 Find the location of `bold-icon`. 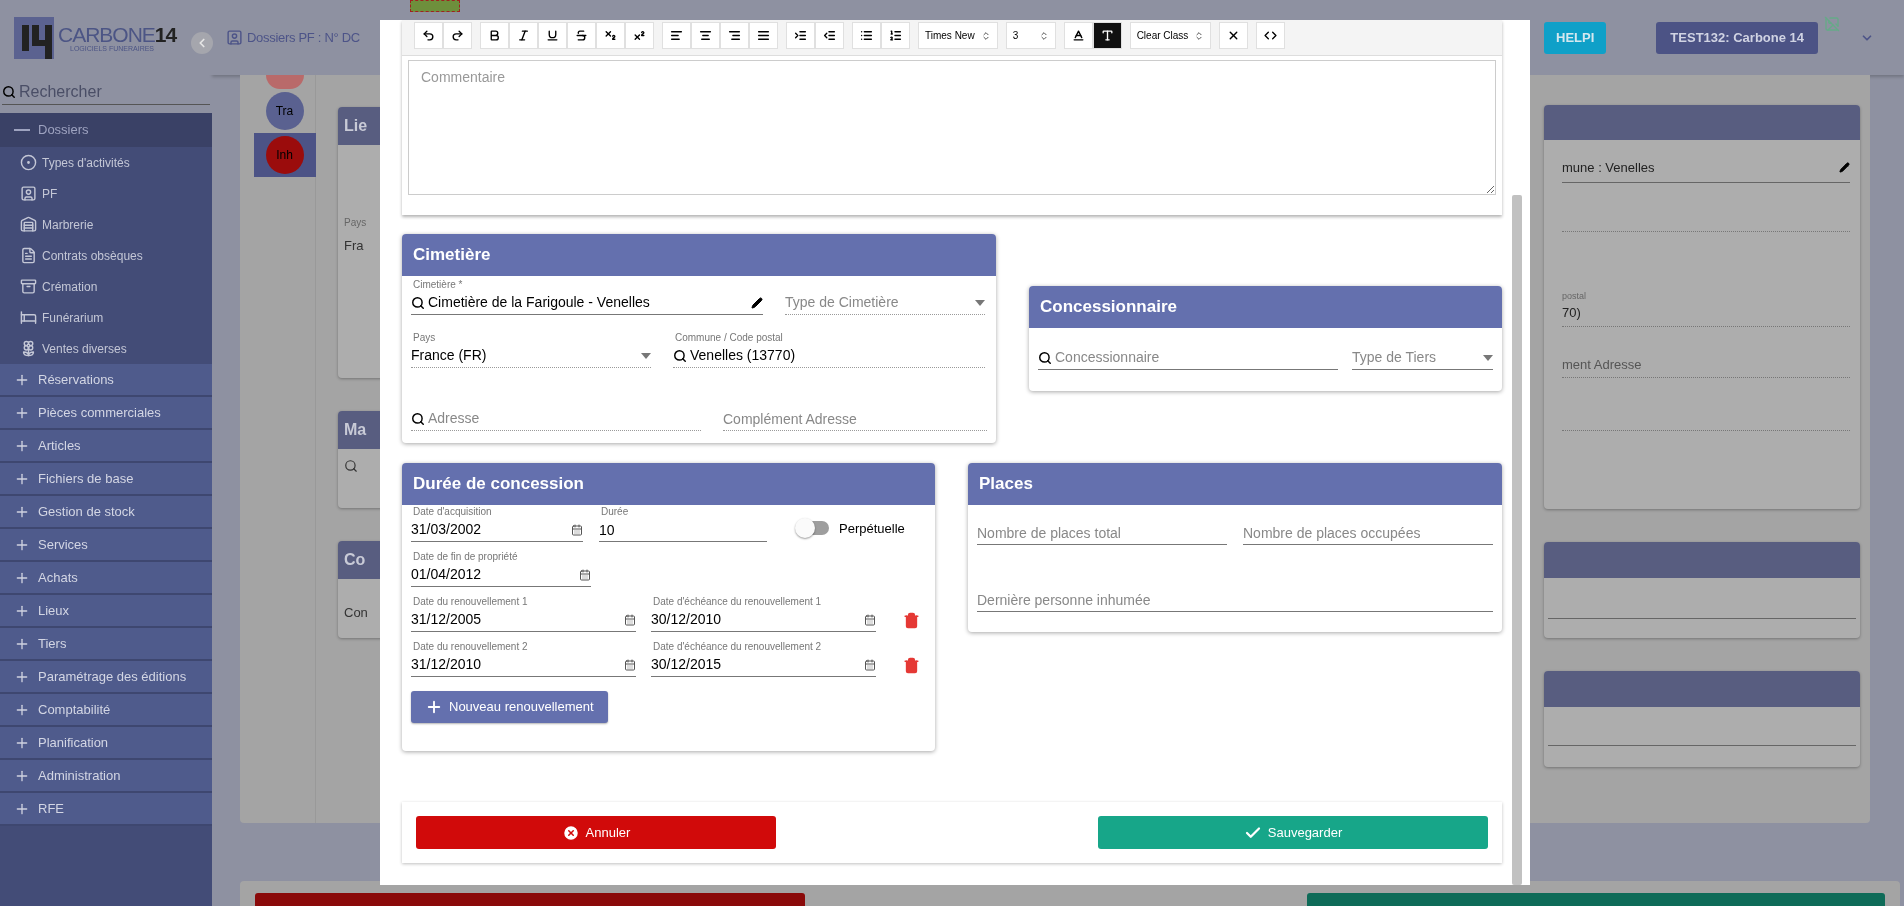

bold-icon is located at coordinates (494, 35).